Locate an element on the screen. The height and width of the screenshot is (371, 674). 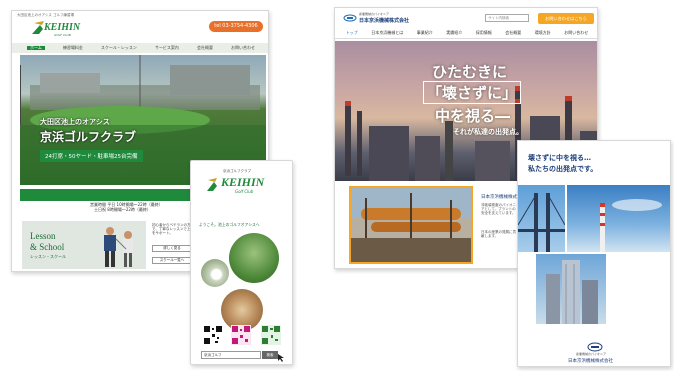
more-button: 詳しく見る is located at coordinates (172, 248).